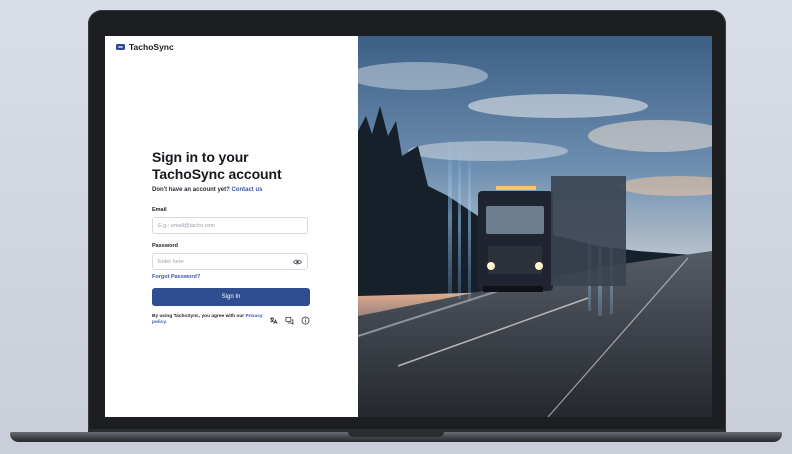  I want to click on password-label: Password, so click(165, 246).